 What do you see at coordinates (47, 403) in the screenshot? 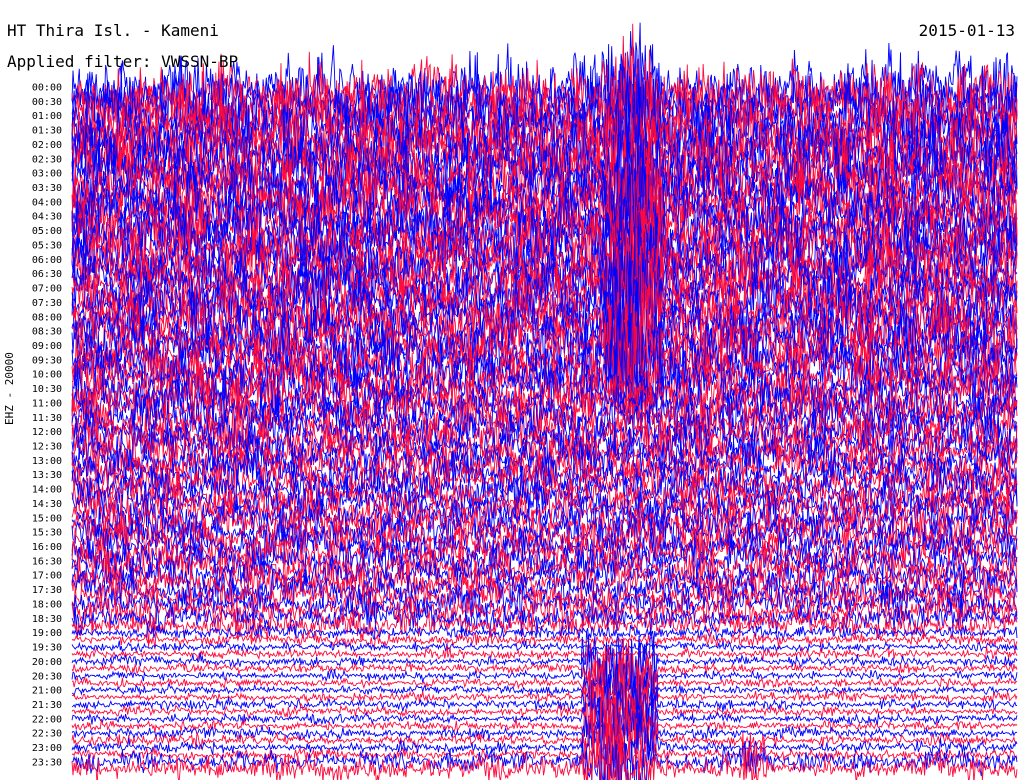
I see `tick-label: 11:00` at bounding box center [47, 403].